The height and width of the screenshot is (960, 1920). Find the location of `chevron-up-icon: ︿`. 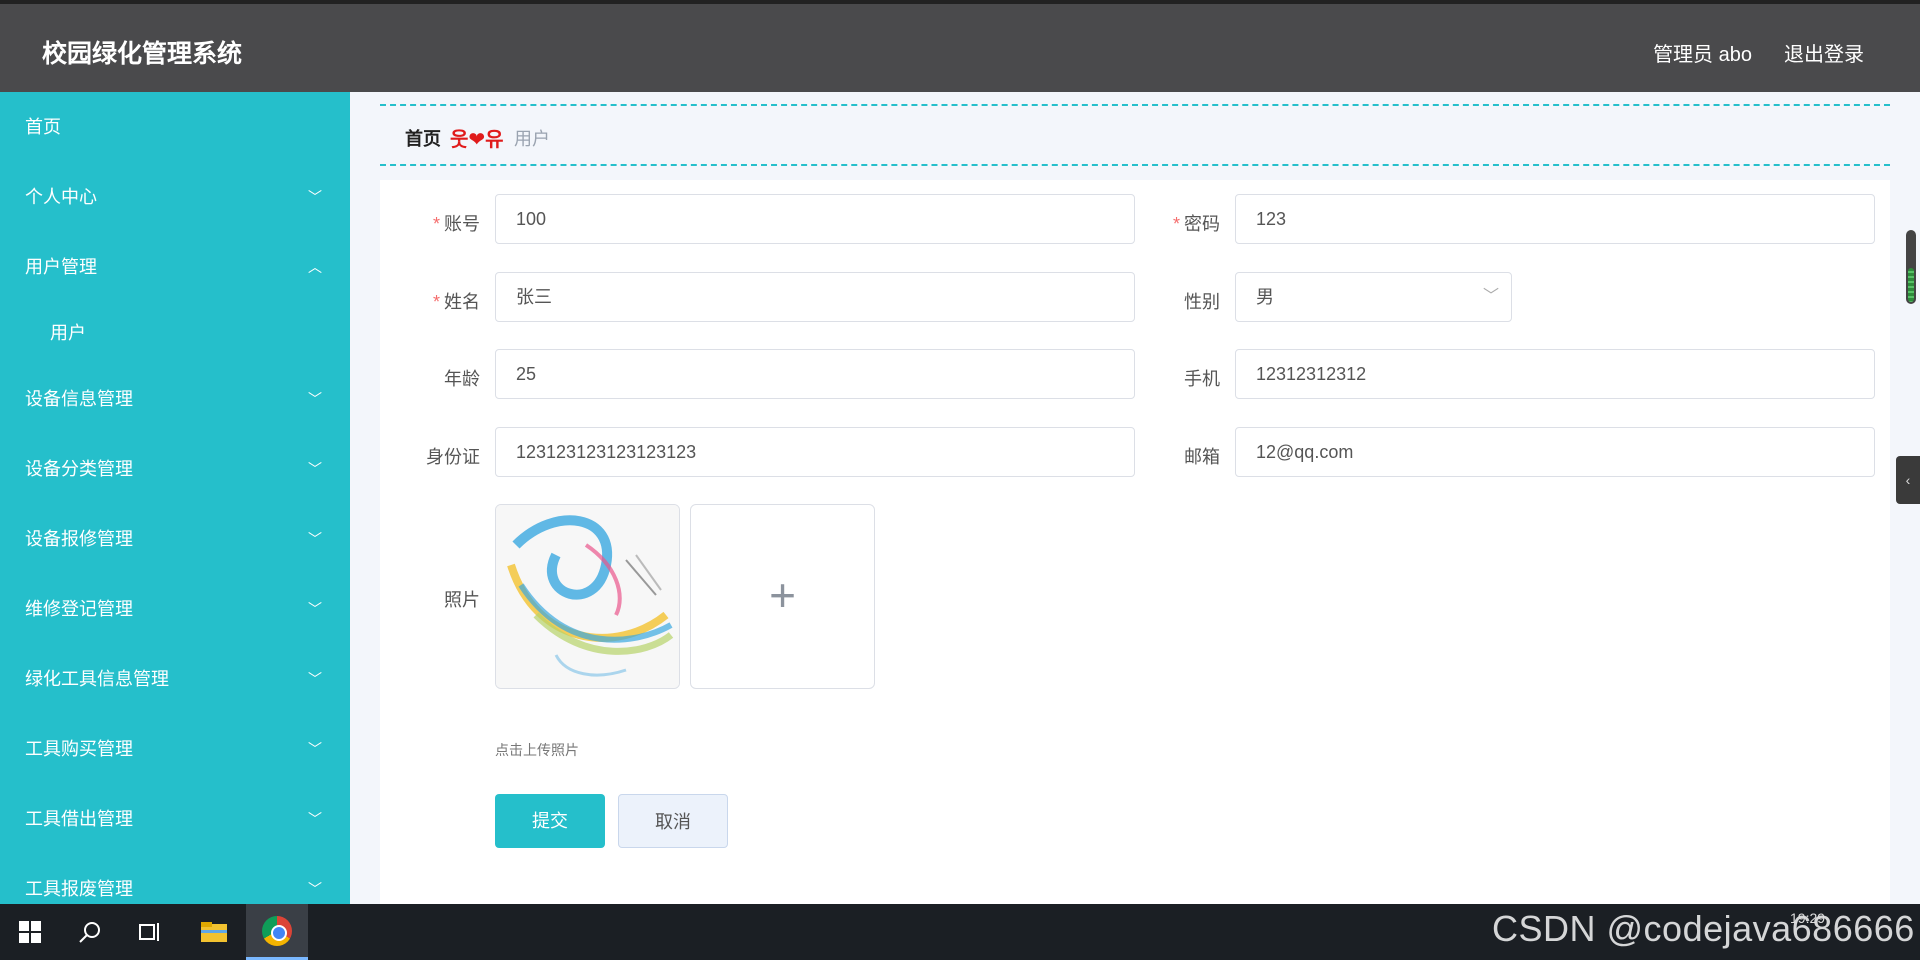

chevron-up-icon: ︿ is located at coordinates (315, 267).